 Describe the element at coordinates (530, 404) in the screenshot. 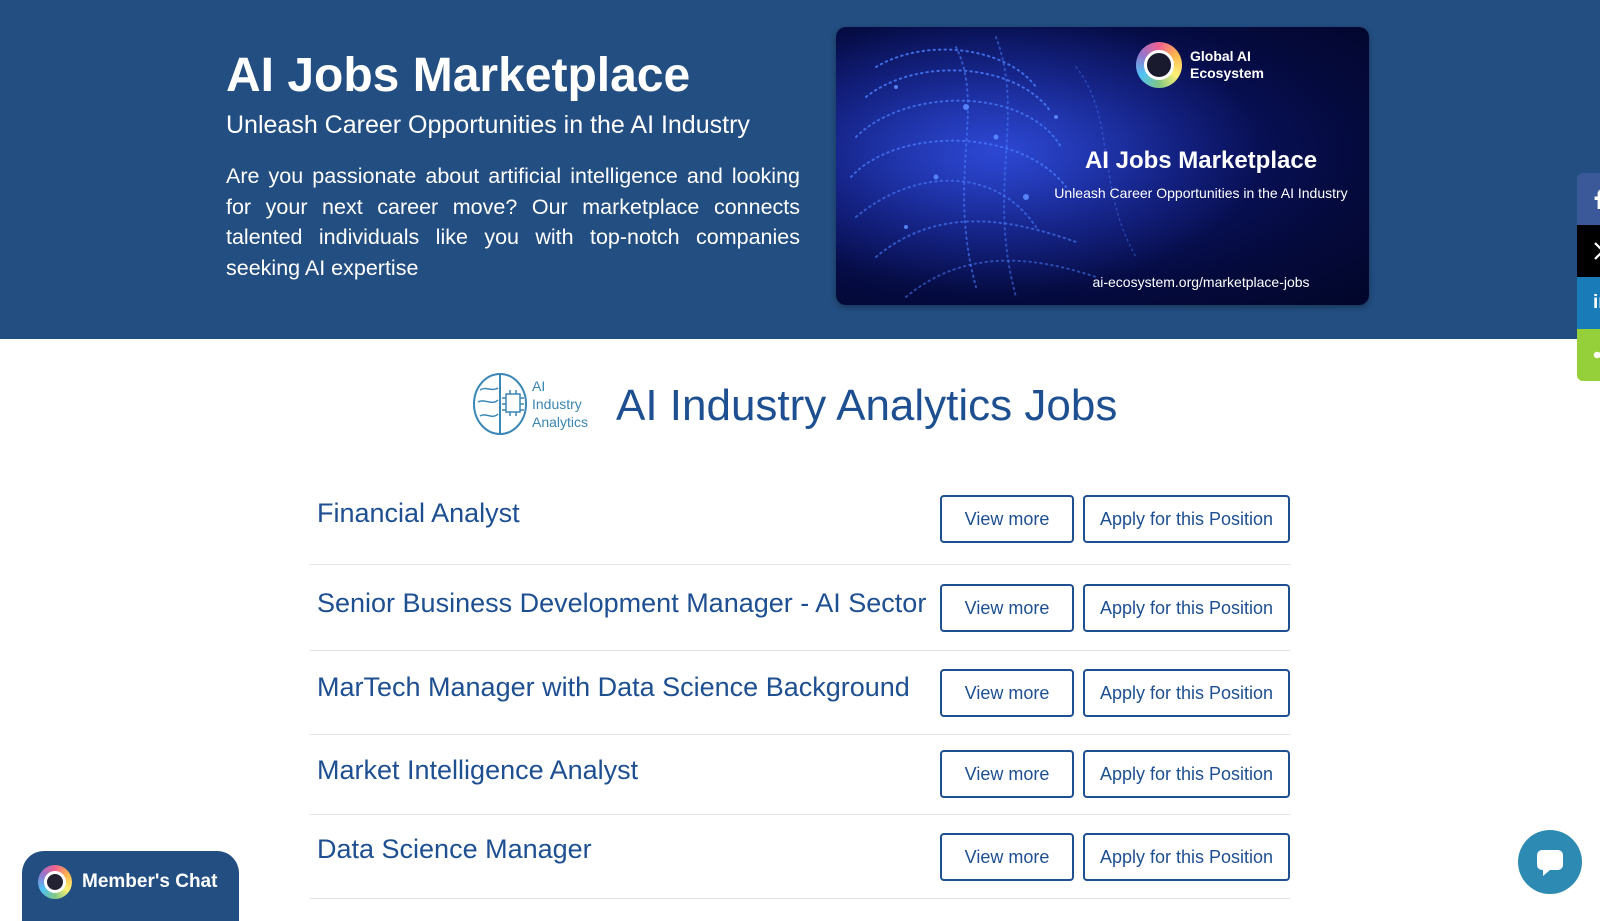

I see `ai-industry-analytics-logo: AI Industry Analytics` at that location.